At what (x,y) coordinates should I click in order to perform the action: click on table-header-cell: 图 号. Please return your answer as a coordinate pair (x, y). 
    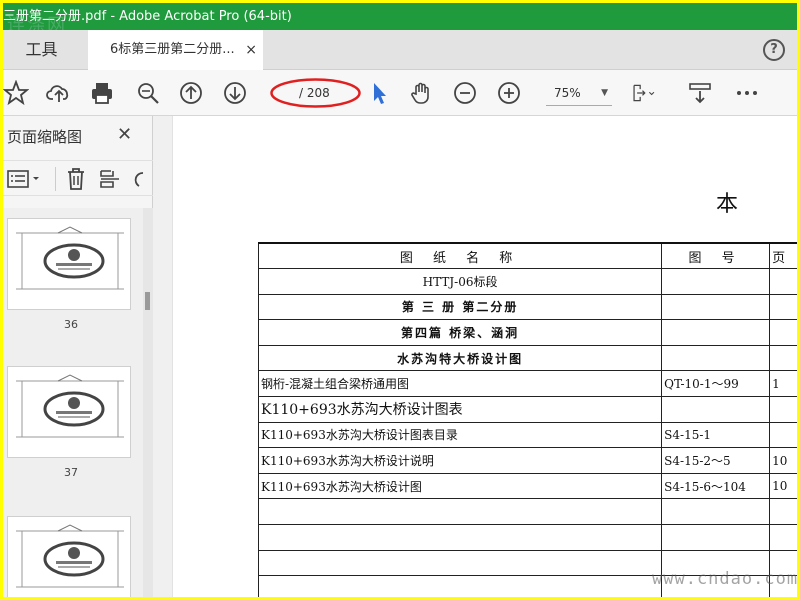
    Looking at the image, I should click on (716, 256).